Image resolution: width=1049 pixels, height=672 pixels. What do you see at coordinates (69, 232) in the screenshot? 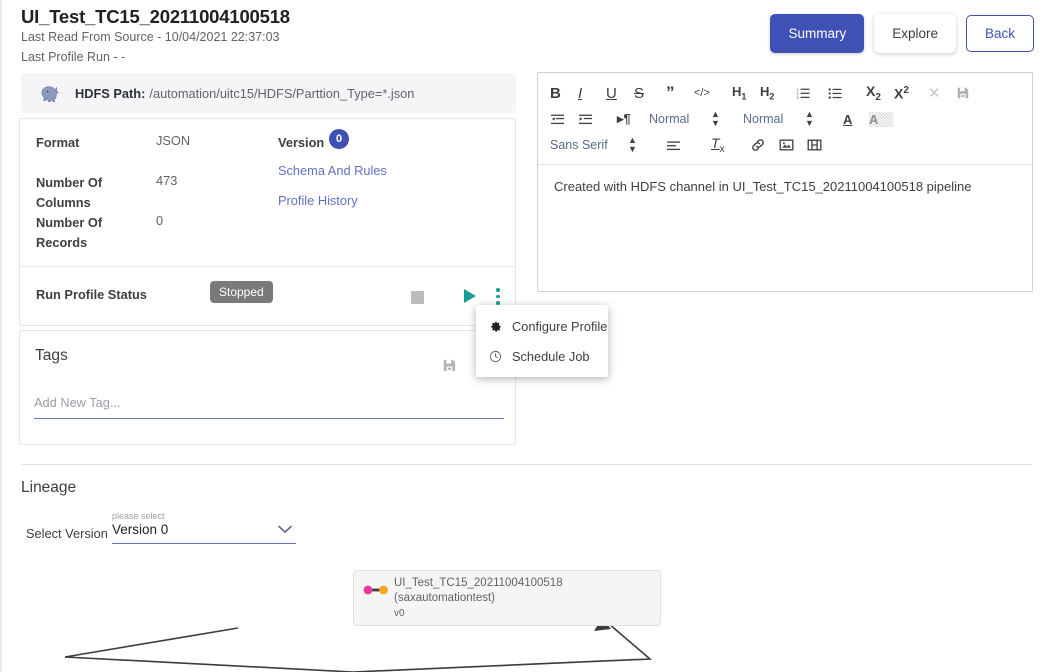
I see `number-of-records-label: Number Of Records` at bounding box center [69, 232].